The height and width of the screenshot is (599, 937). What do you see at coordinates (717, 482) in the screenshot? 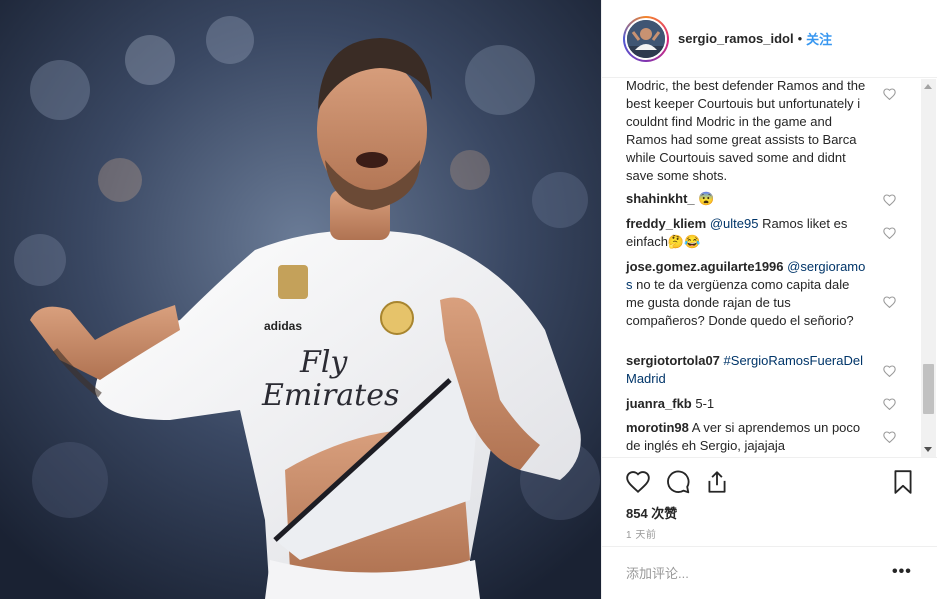
I see `share-icon` at bounding box center [717, 482].